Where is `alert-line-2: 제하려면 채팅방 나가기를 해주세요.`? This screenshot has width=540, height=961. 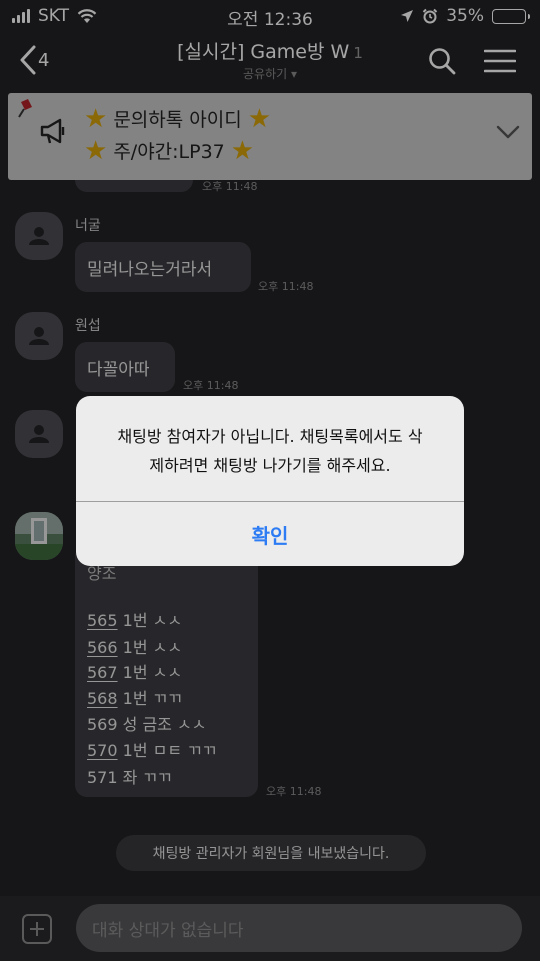
alert-line-2: 제하려면 채팅방 나가기를 해주세요. is located at coordinates (270, 465).